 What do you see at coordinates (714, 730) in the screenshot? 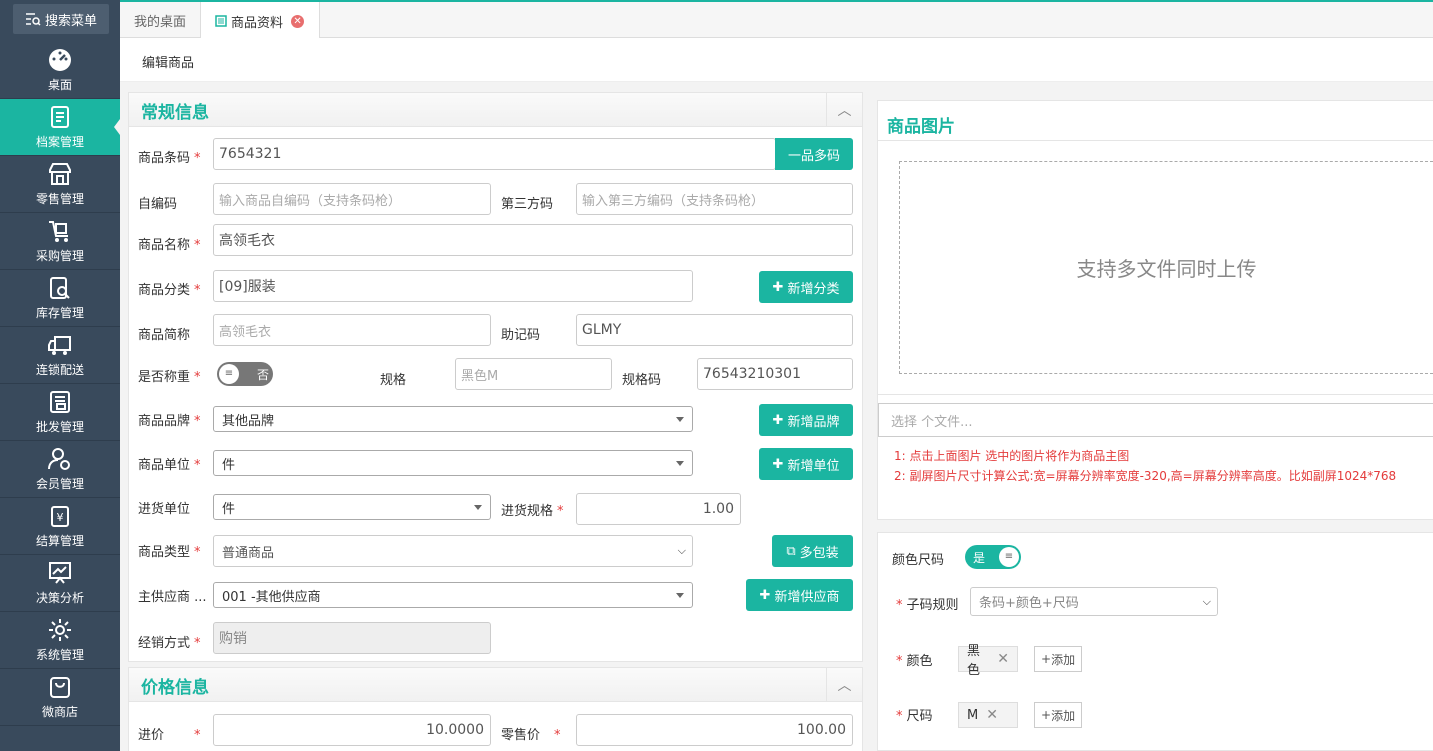
I see `retail-price-input: 100.00` at bounding box center [714, 730].